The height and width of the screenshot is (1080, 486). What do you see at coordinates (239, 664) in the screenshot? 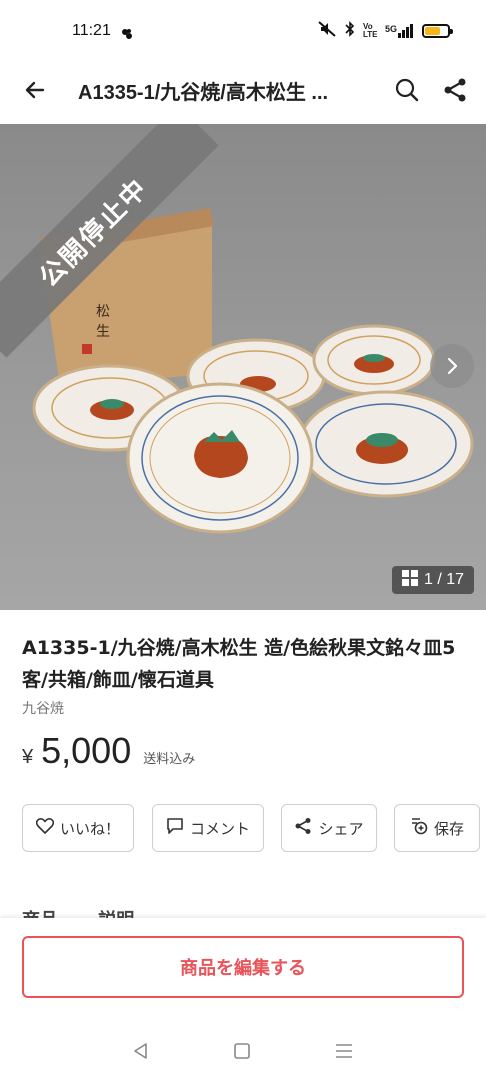
I see `product-title: A1335-1/九谷焼/高木松生 造/色絵秋果文銘々皿5客/共箱/飾皿/懐石道具` at bounding box center [239, 664].